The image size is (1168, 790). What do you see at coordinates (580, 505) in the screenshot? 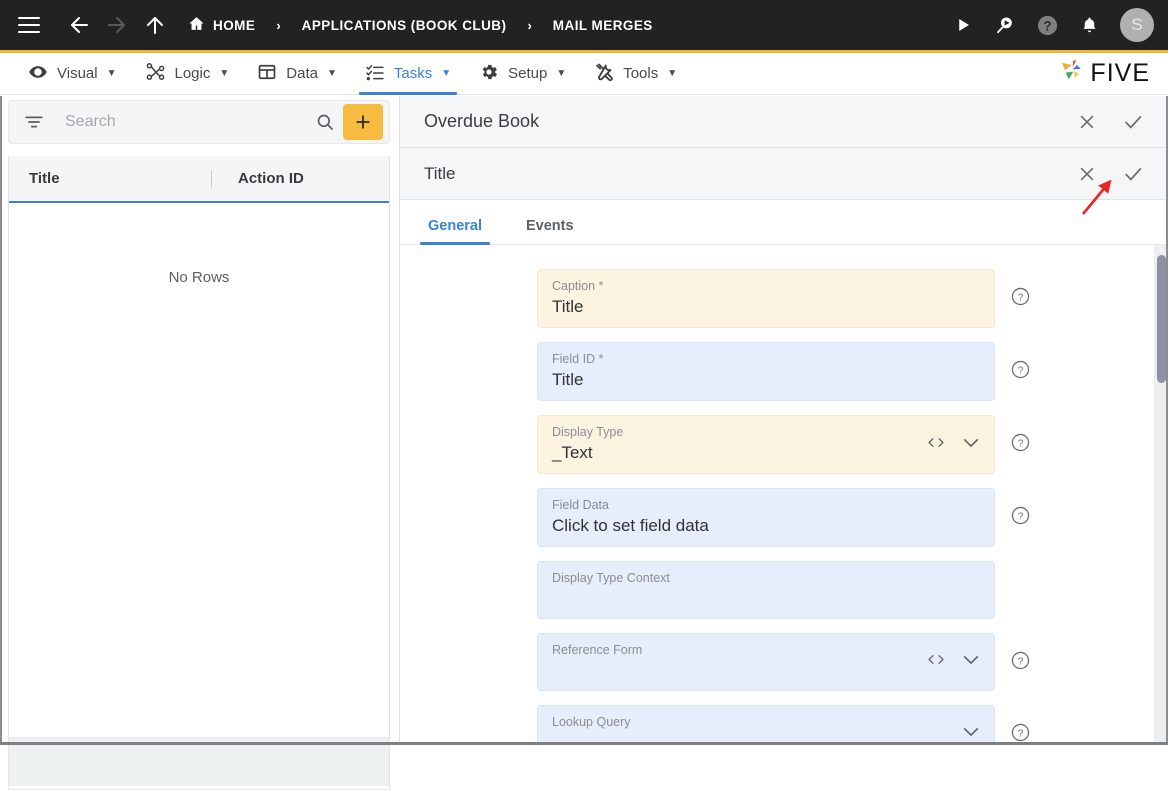
I see `field-data-label: Field Data` at bounding box center [580, 505].